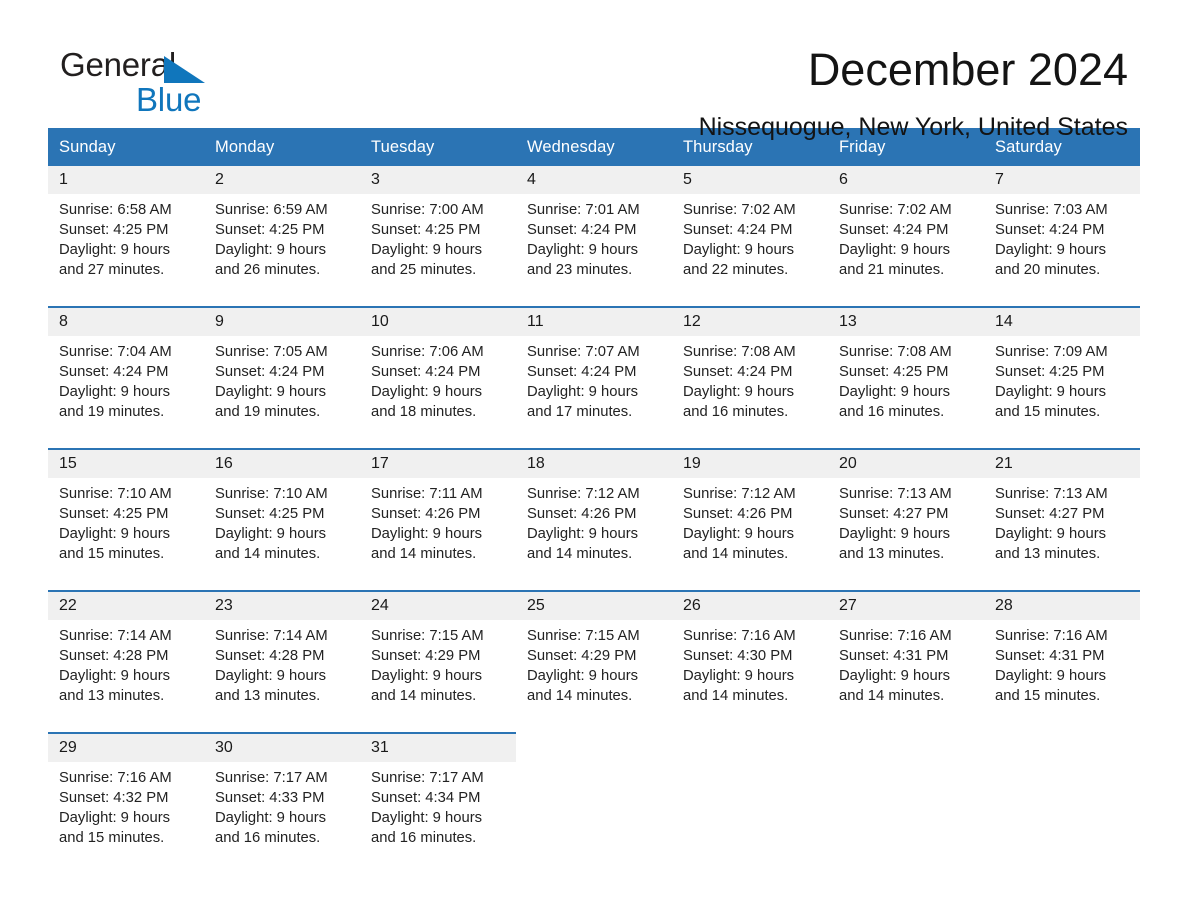  I want to click on day-number: 7, so click(1062, 180).